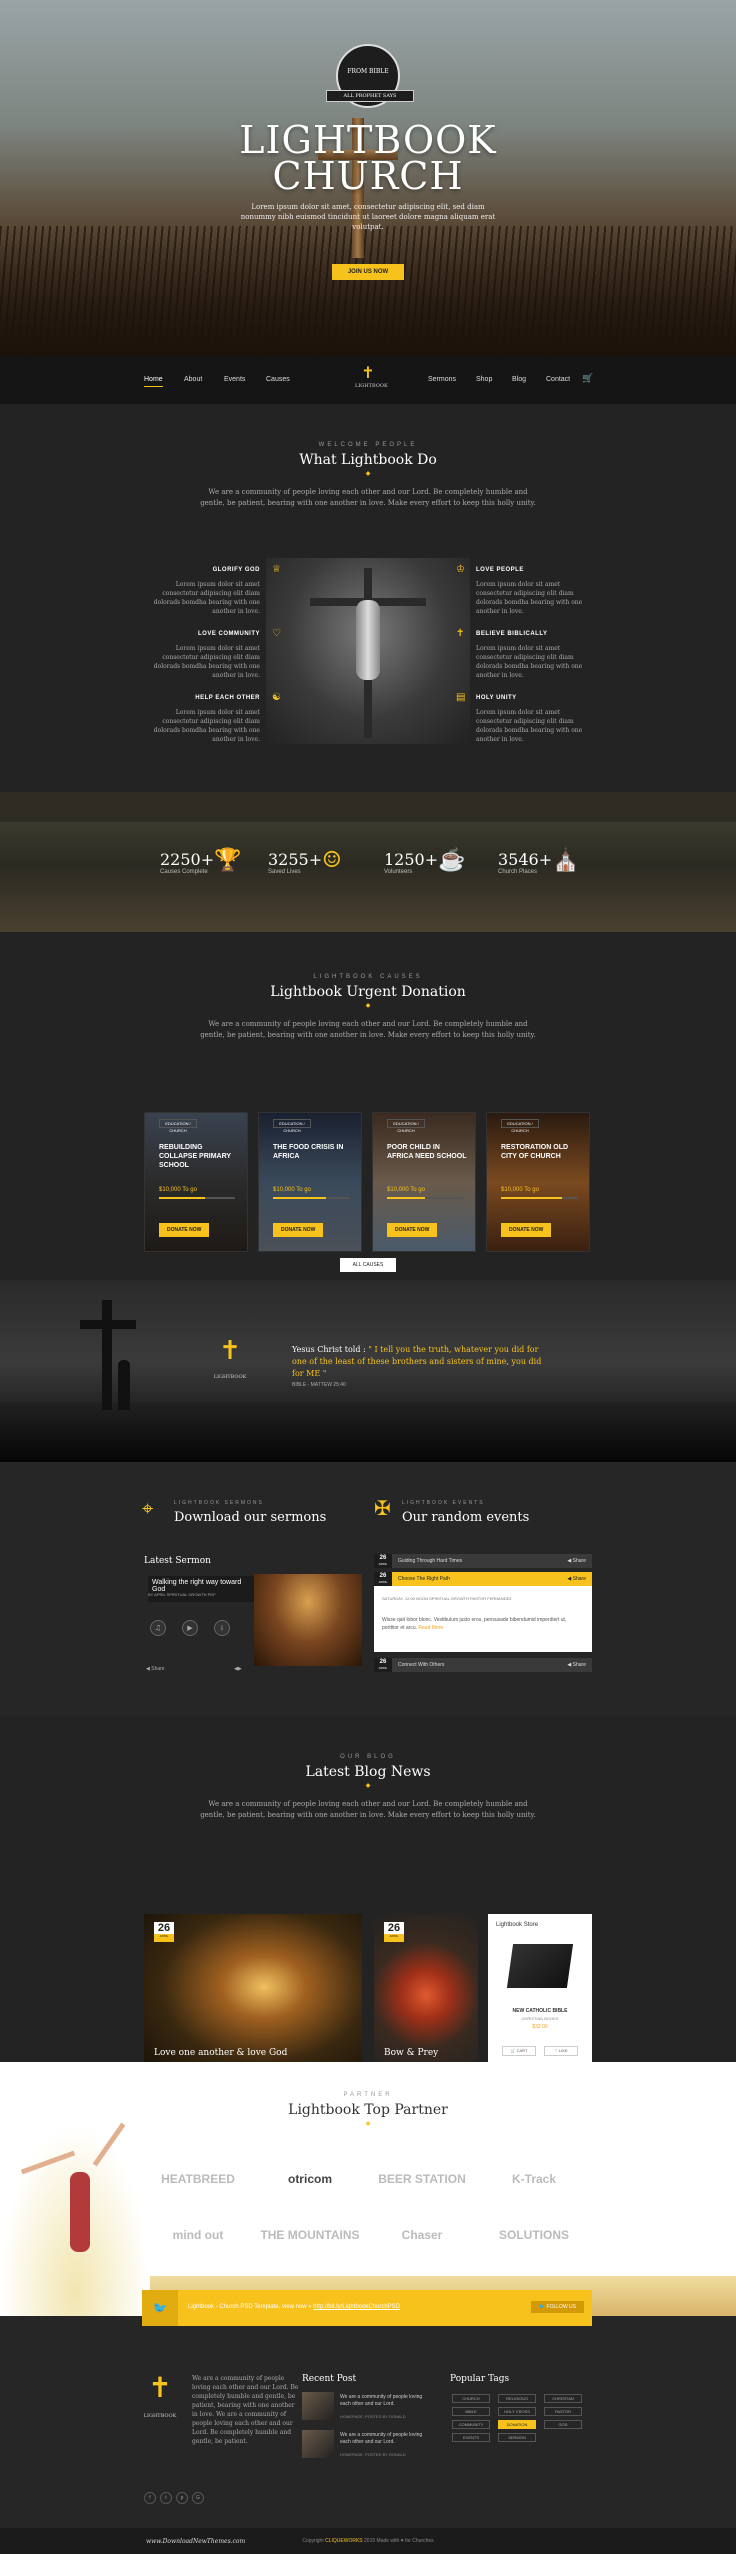  Describe the element at coordinates (182, 2498) in the screenshot. I see `pinterest-icon: p` at that location.